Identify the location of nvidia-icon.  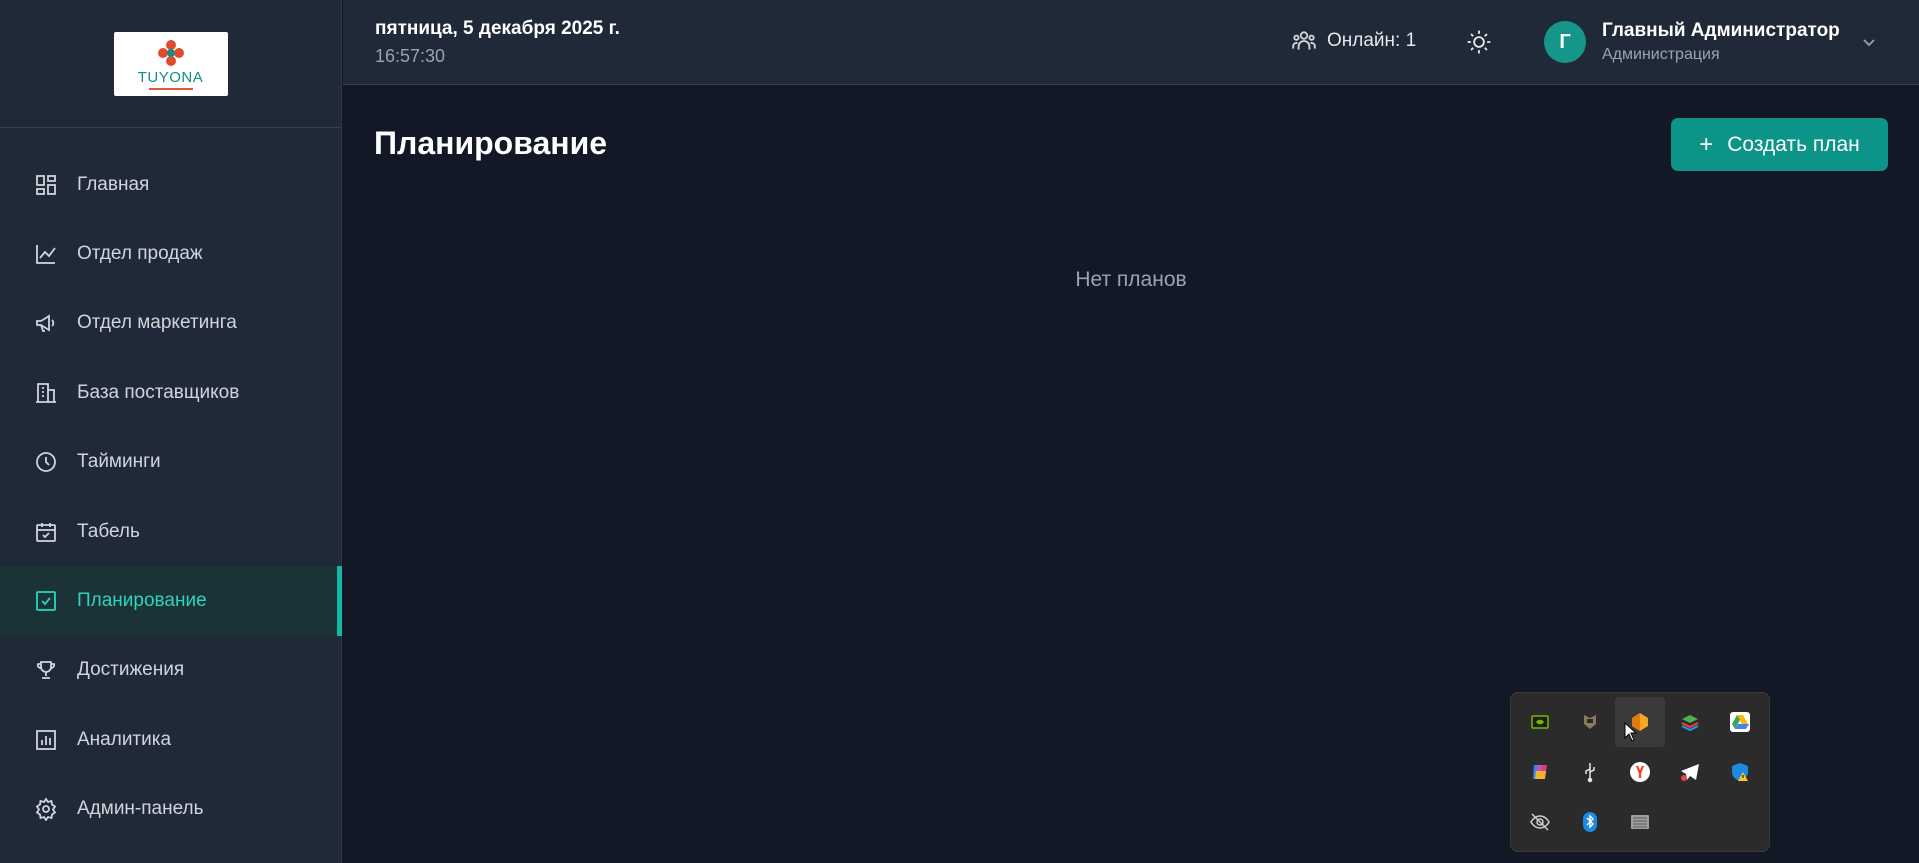
(1540, 722).